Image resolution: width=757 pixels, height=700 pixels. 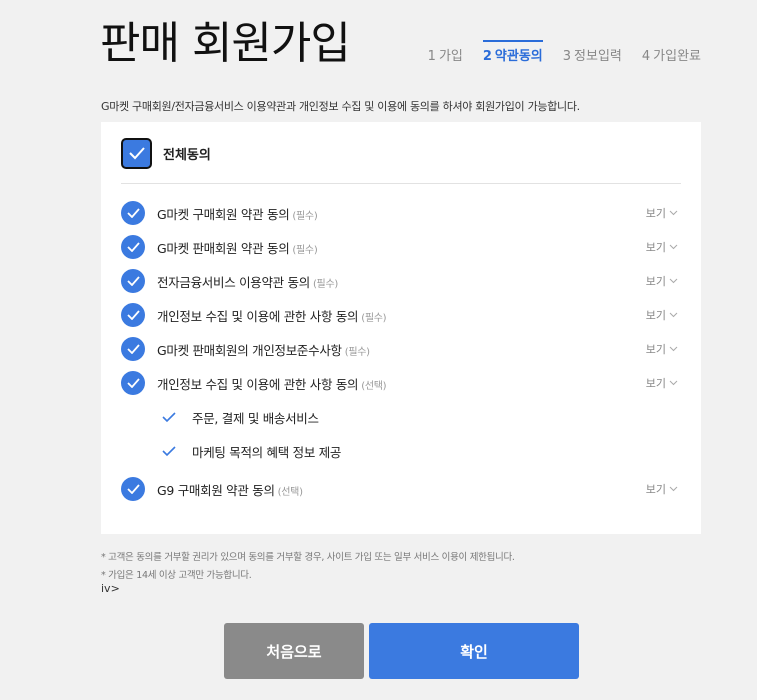 What do you see at coordinates (399, 349) in the screenshot?
I see `agreement-item-seller-privacy-compliance: G마켓 판매회원의 개인정보준수사항 (필수) 보기` at bounding box center [399, 349].